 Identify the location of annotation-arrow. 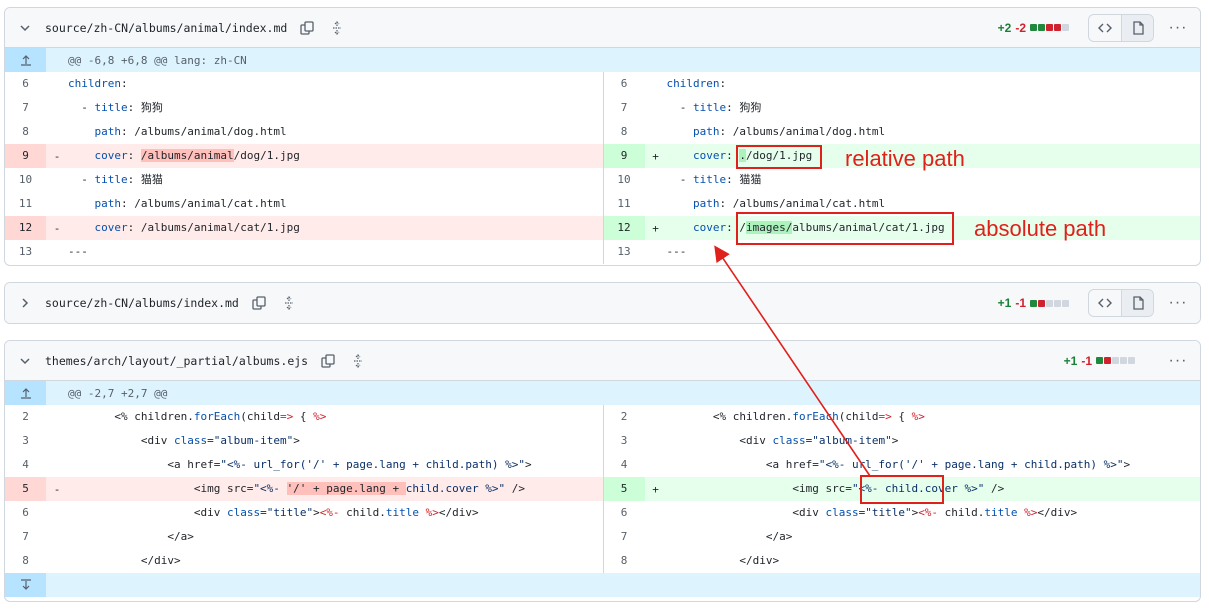
(792, 361).